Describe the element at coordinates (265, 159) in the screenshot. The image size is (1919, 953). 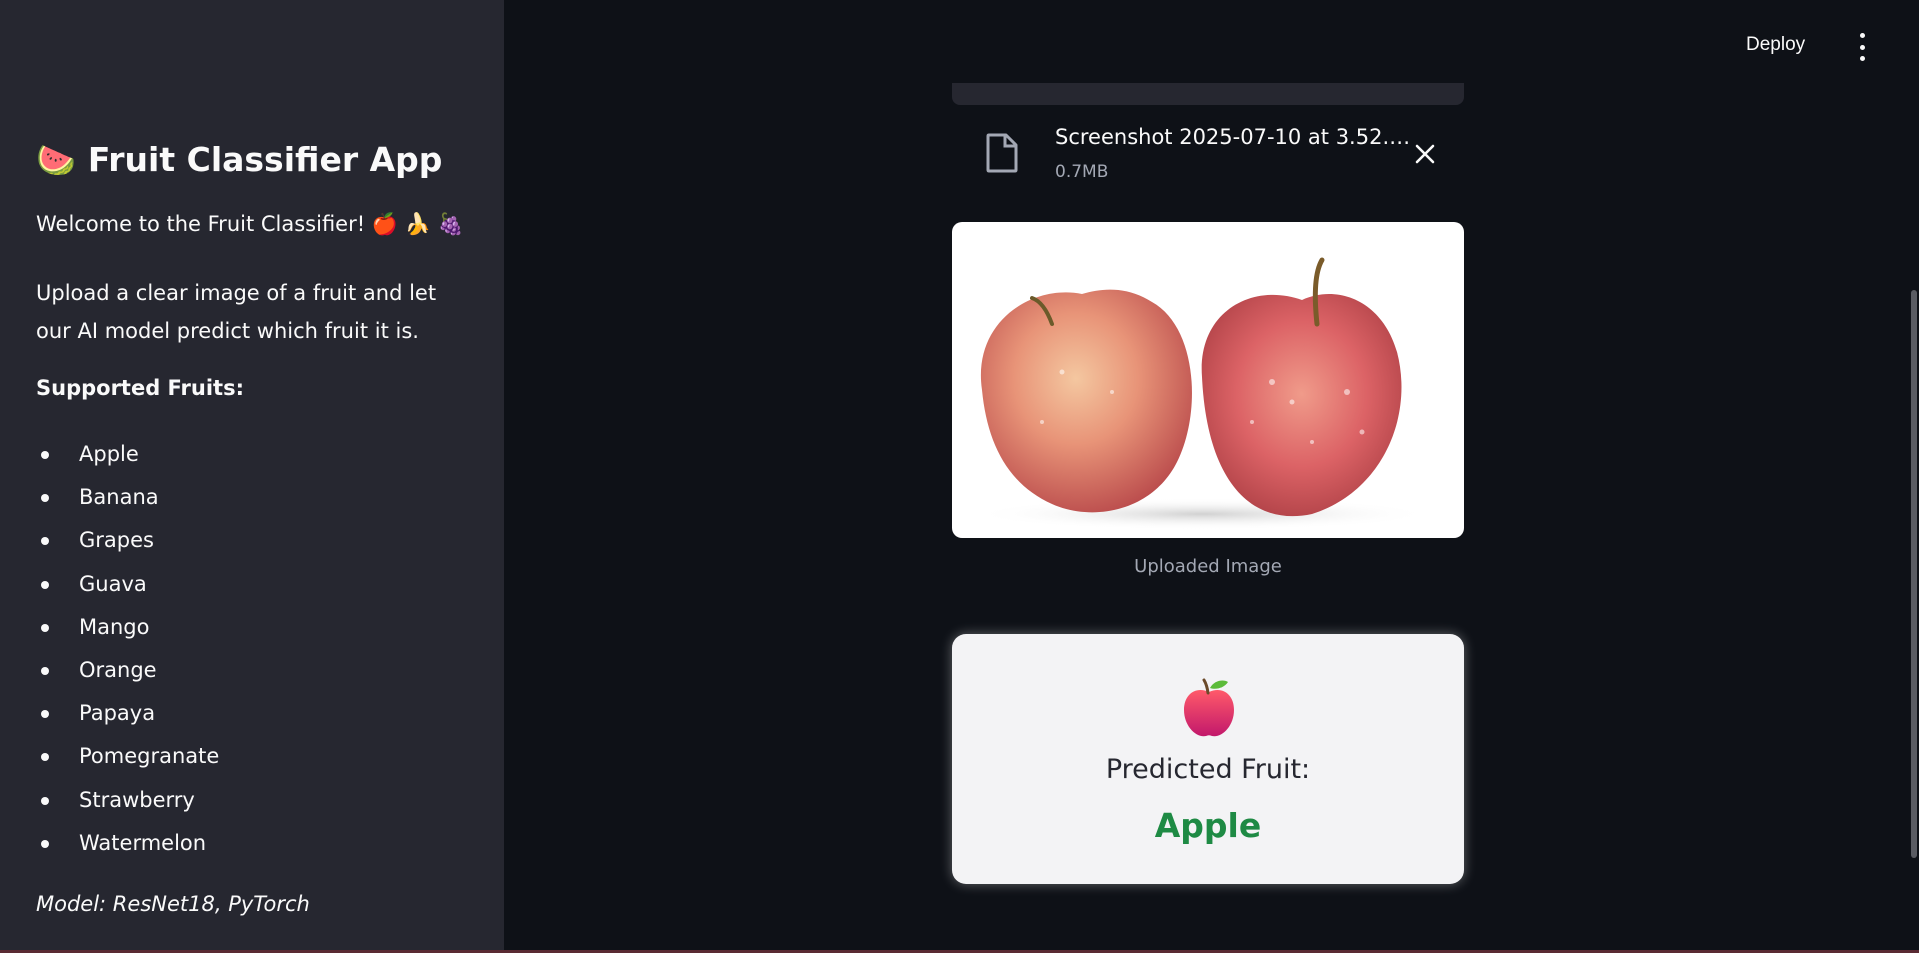
I see `app-title-text: Fruit Classifier App` at that location.